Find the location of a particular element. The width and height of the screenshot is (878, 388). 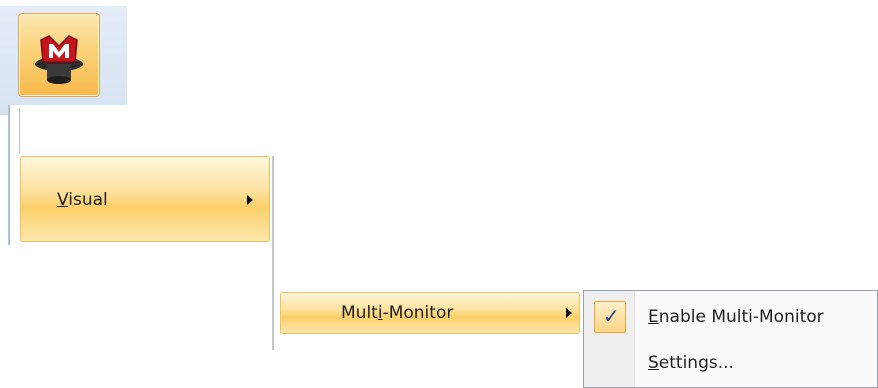

menu-item-multi-monitor: Multi-Monitor is located at coordinates (430, 313).